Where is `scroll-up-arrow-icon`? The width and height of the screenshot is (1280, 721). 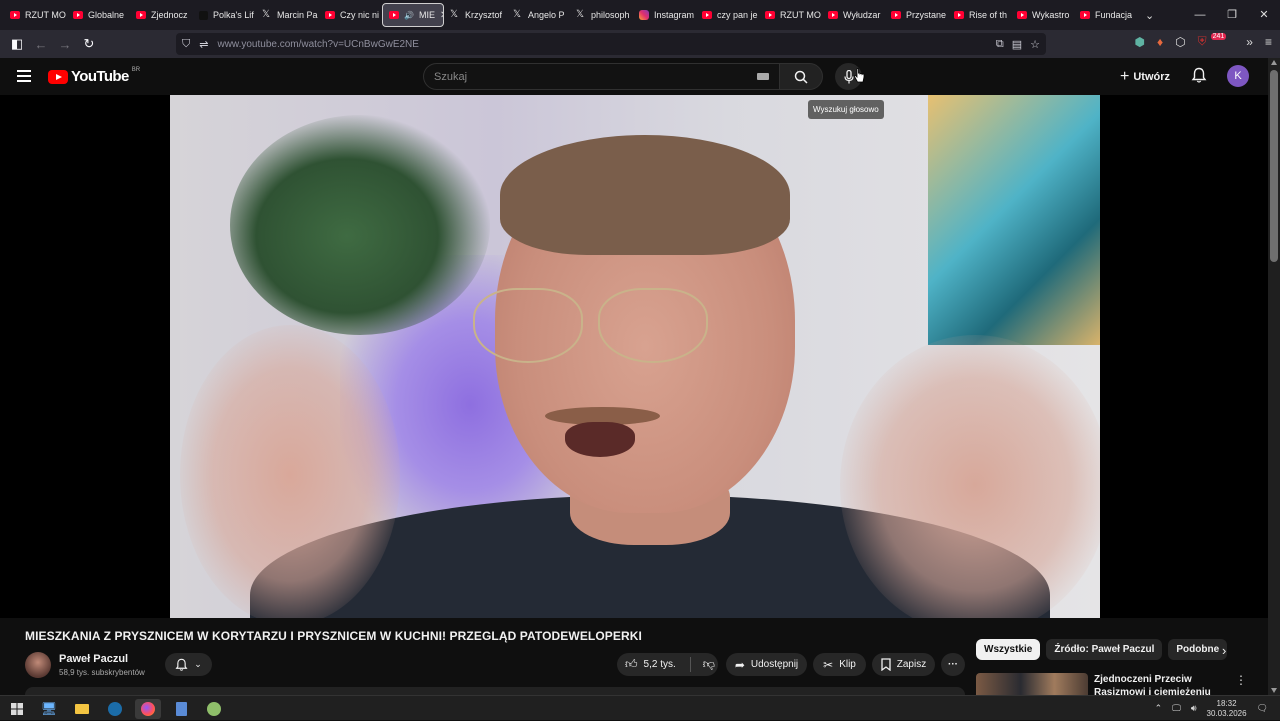
scroll-up-arrow-icon is located at coordinates (1274, 62).